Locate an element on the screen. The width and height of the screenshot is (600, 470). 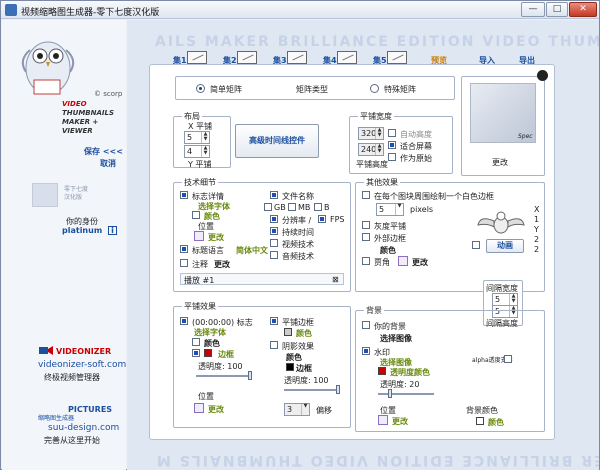
x-tile-spinner: 5 ▲ ▼ is located at coordinates (197, 137).